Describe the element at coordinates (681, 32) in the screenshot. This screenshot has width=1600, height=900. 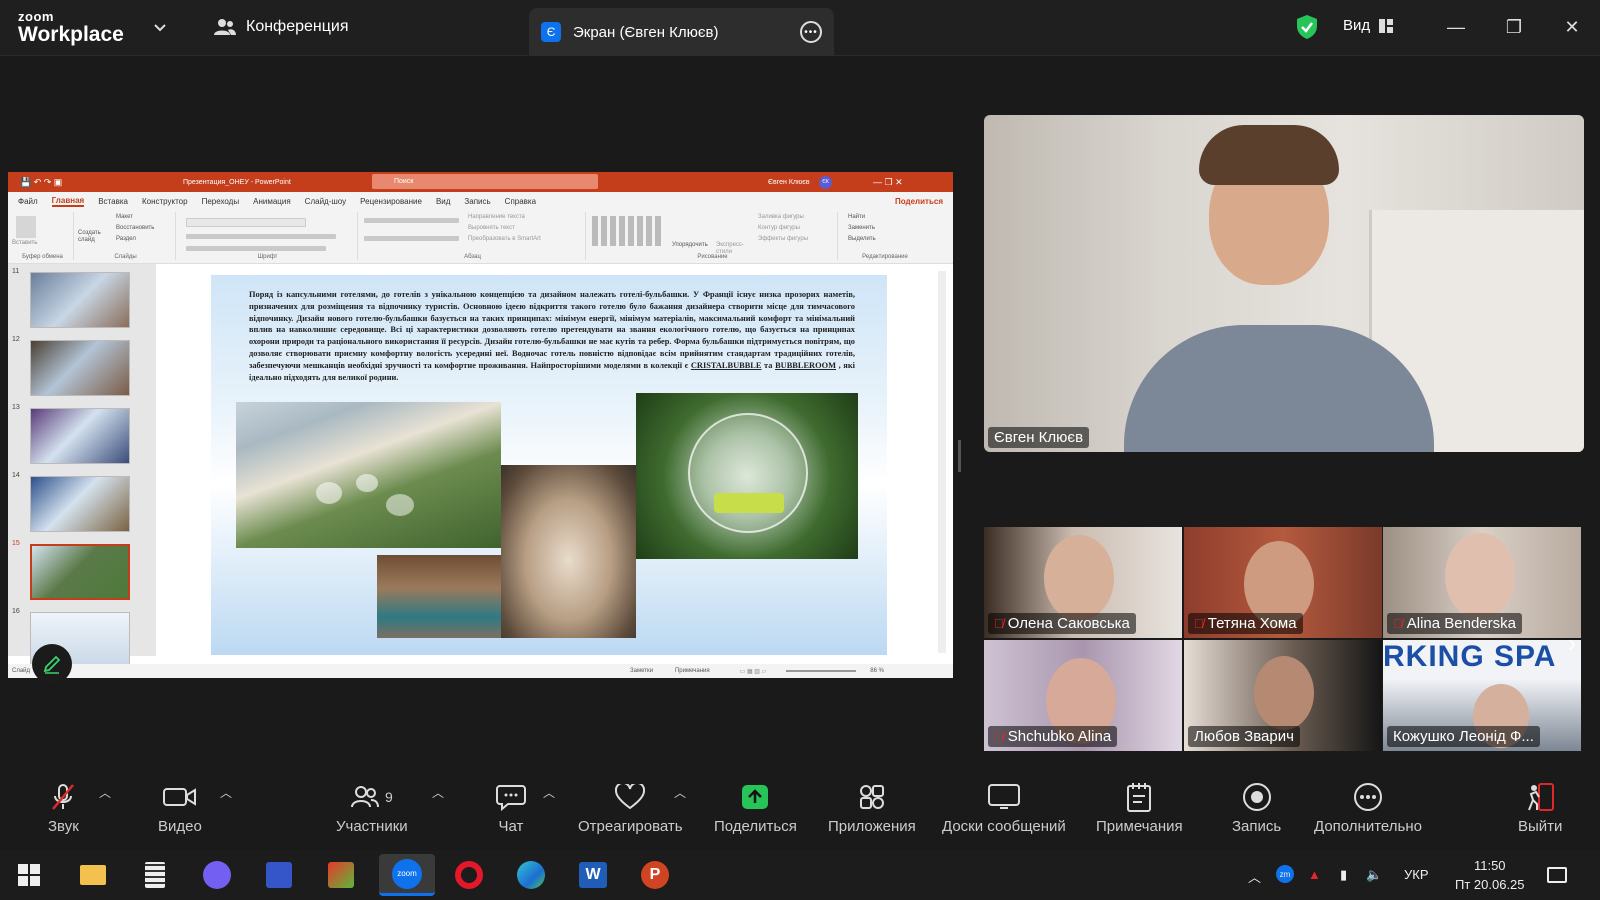
I see `screen-share-tab: Є Экран (Євген Клюєв) •••` at that location.